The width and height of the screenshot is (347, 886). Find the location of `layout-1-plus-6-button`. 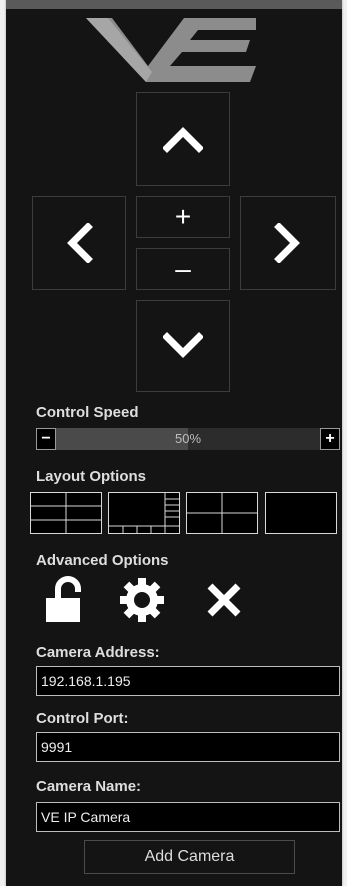

layout-1-plus-6-button is located at coordinates (144, 513).